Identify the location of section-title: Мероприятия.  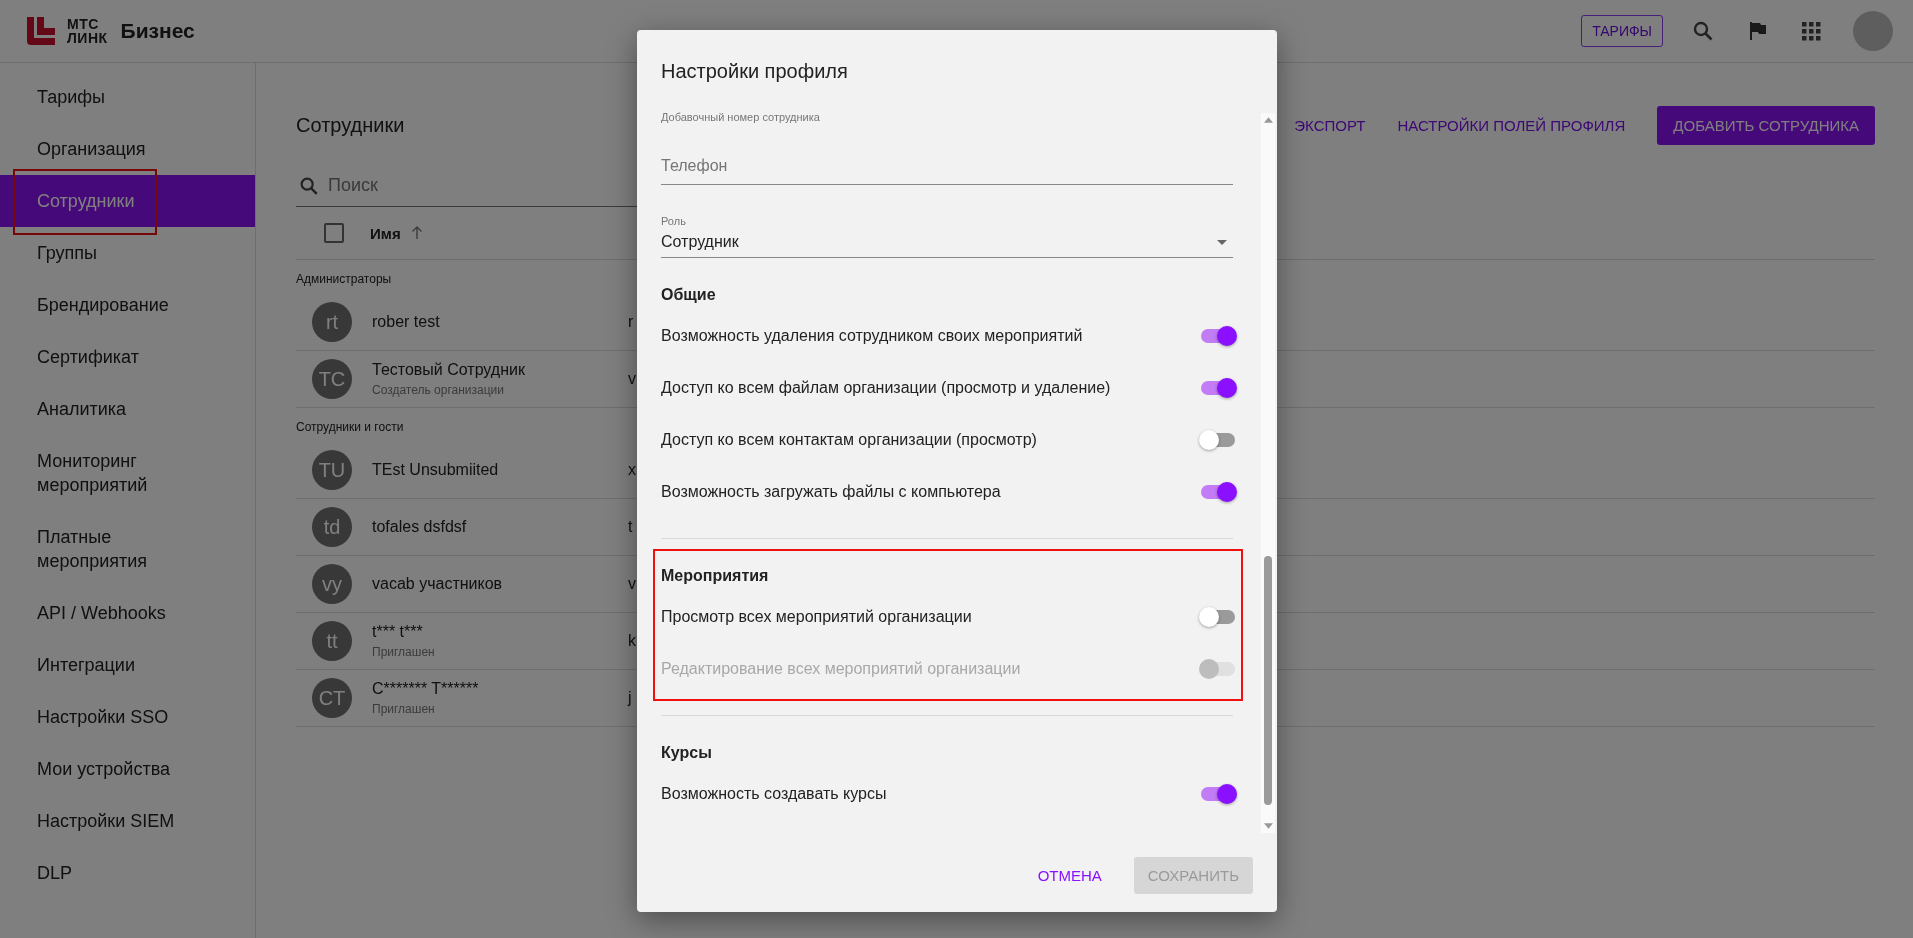
(715, 576).